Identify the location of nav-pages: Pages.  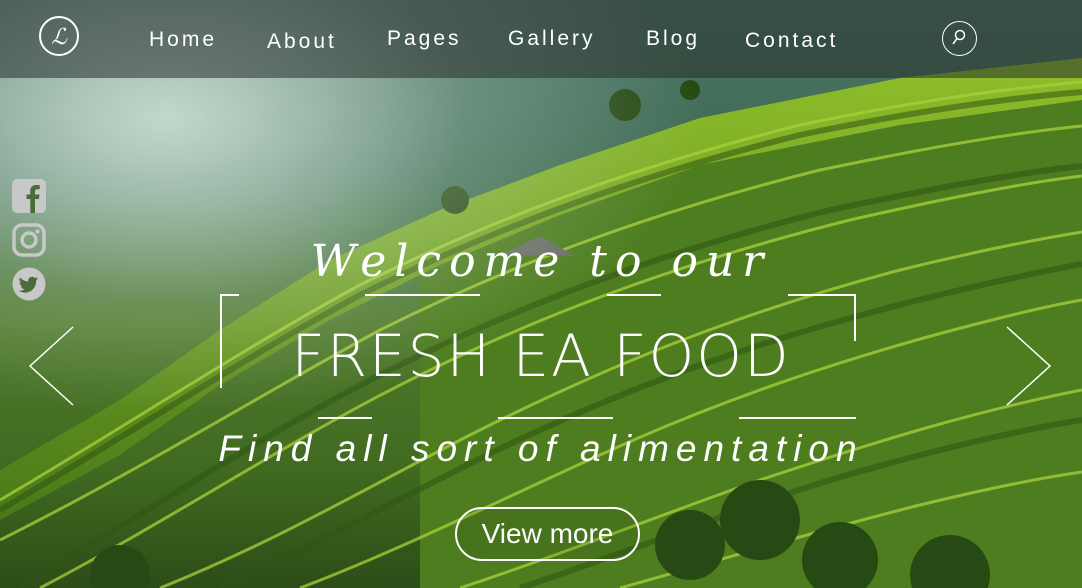
(424, 39).